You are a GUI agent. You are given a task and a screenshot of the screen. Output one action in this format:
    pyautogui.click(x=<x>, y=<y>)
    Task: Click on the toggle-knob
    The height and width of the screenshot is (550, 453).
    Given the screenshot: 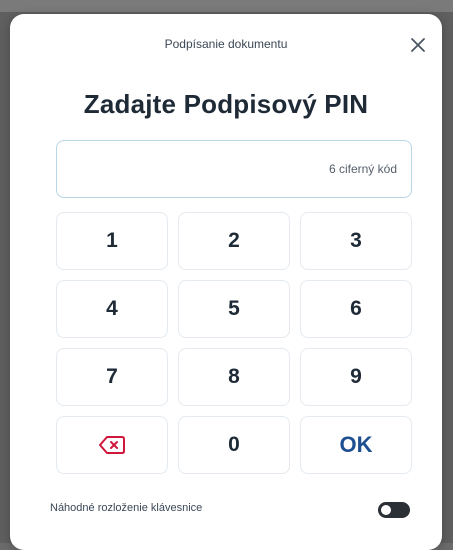 What is the action you would take?
    pyautogui.click(x=386, y=510)
    